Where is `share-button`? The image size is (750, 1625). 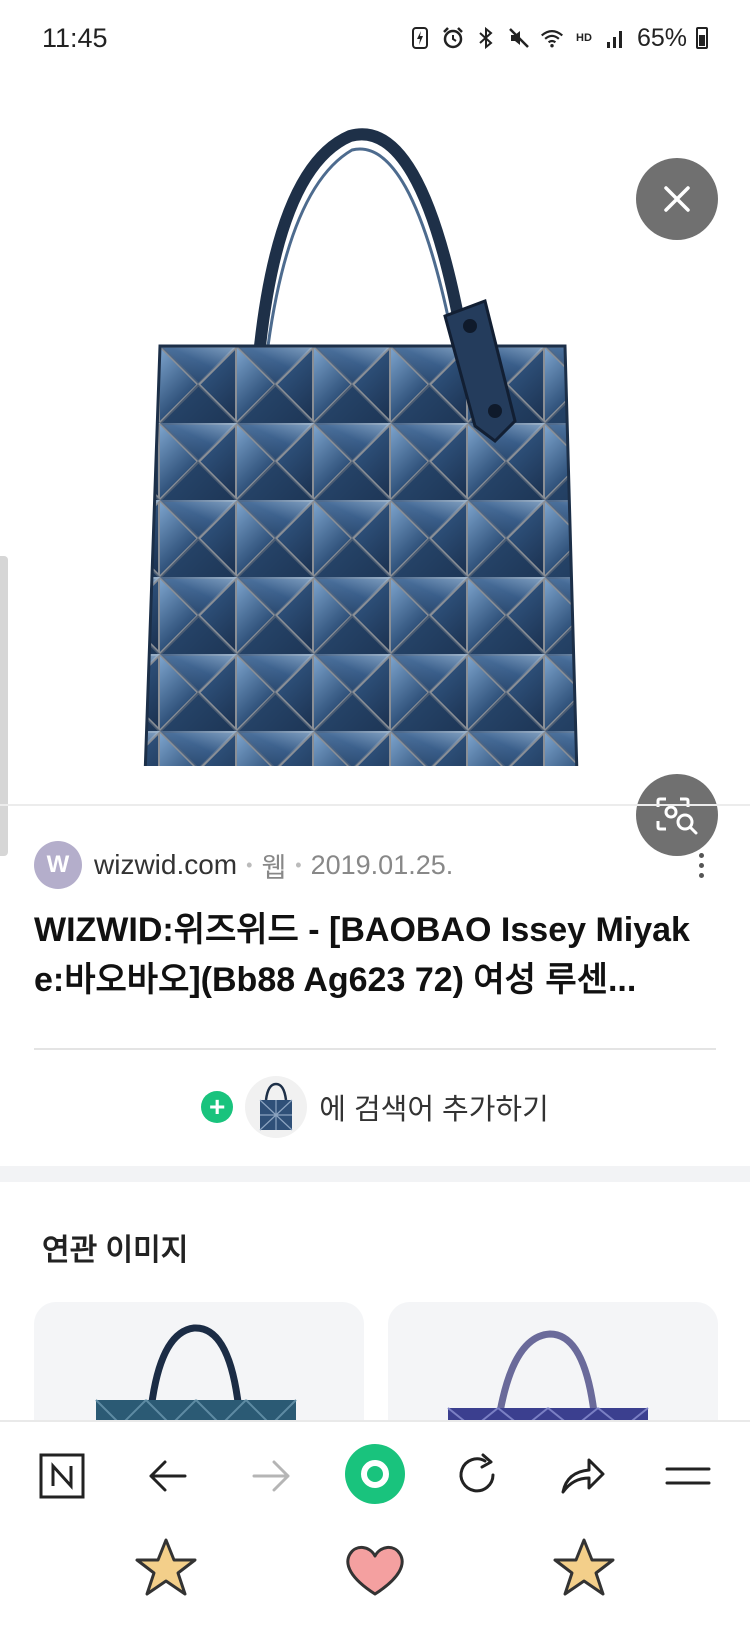 share-button is located at coordinates (583, 1476).